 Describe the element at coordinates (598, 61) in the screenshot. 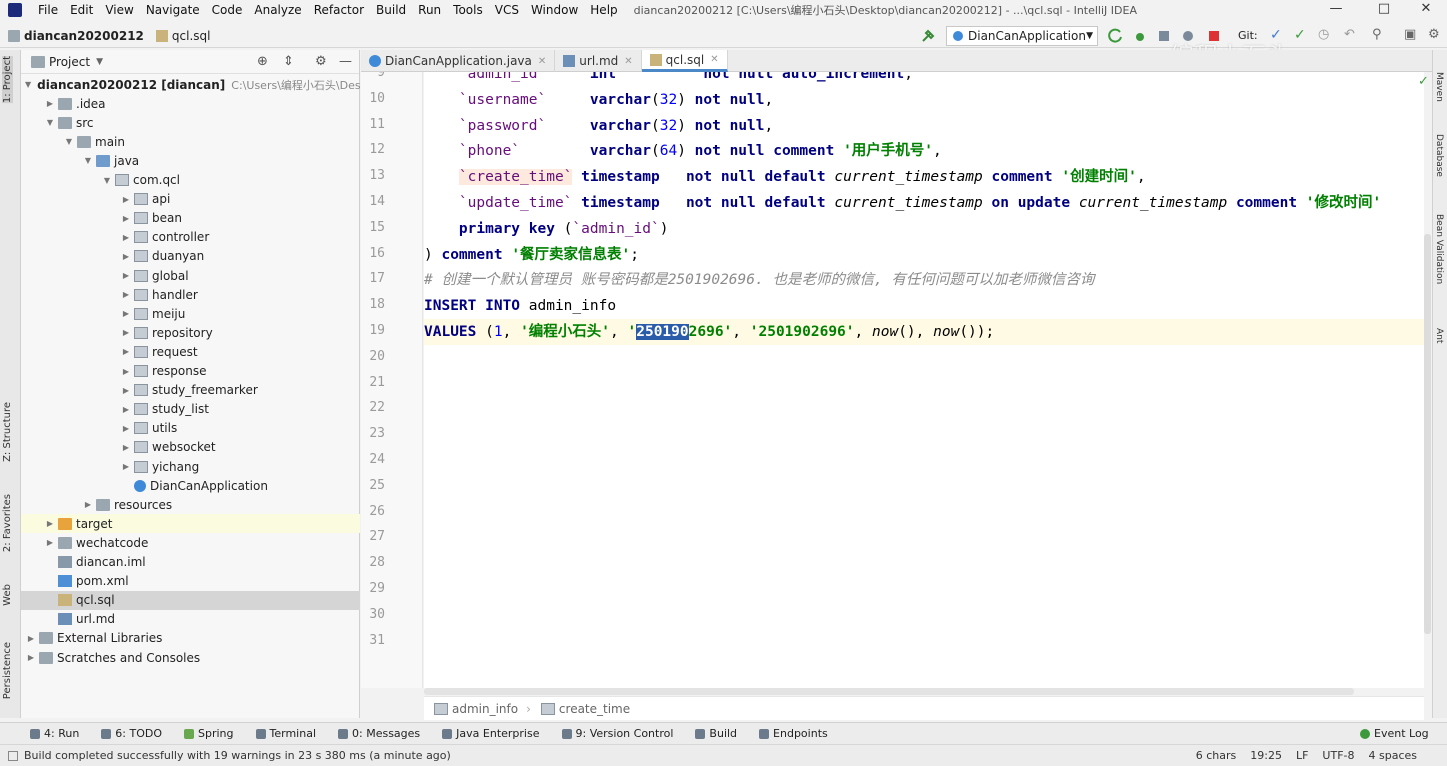

I see `editor-tab: url.md ✕` at that location.